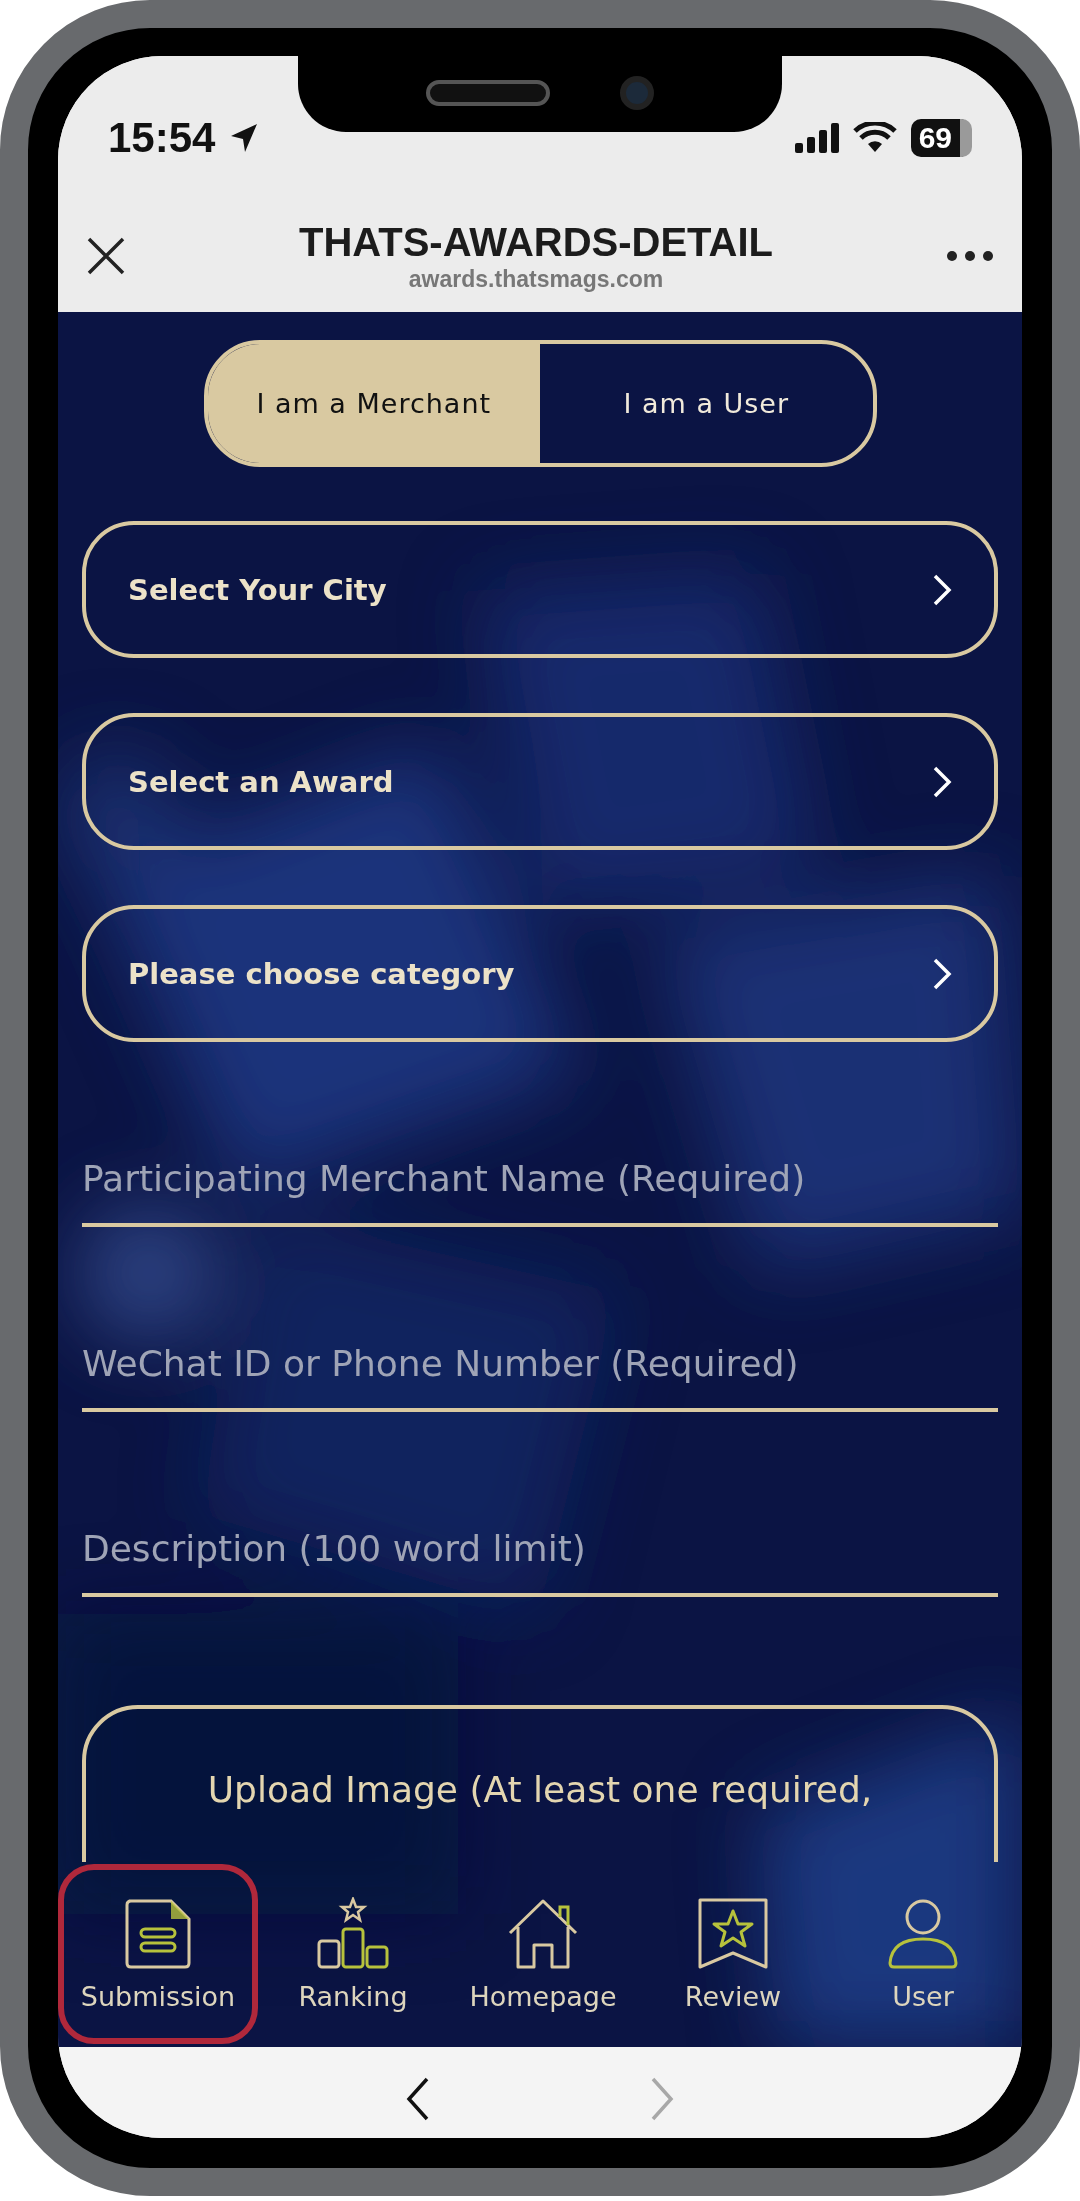  I want to click on role-tab: I am a Merchant, so click(373, 403).